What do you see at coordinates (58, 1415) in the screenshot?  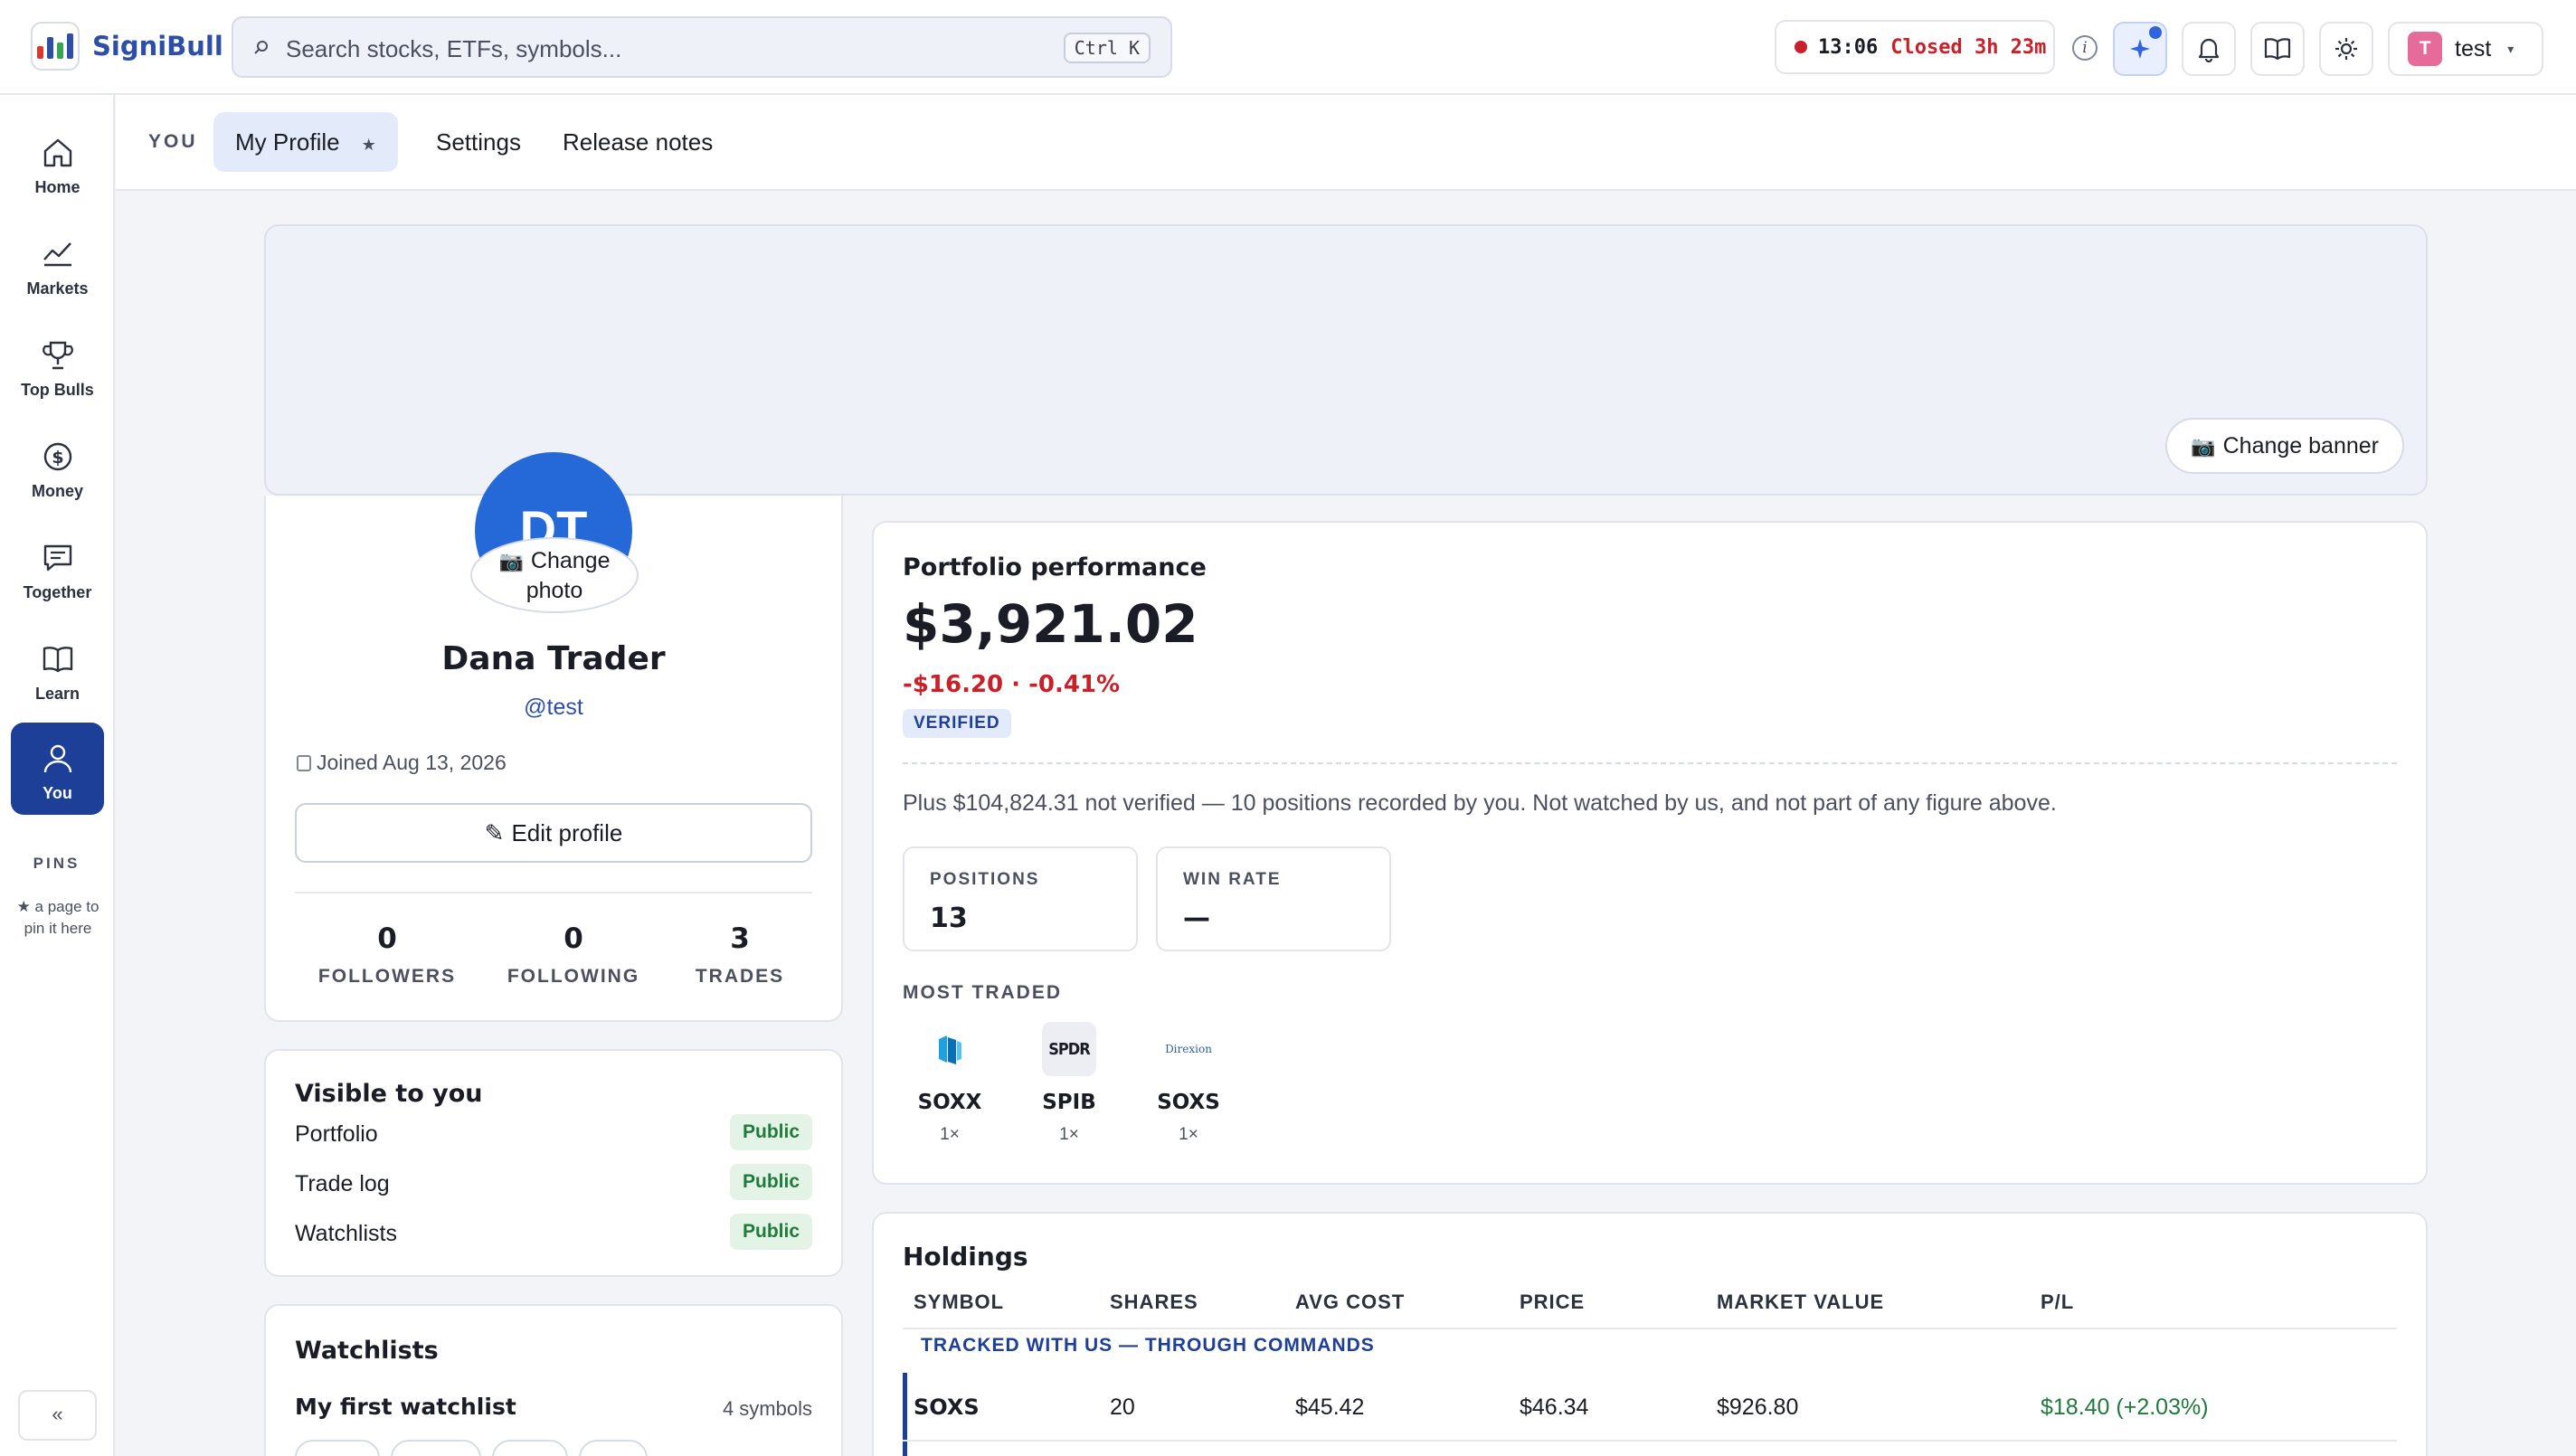 I see `collapse-sidebar-button: «` at bounding box center [58, 1415].